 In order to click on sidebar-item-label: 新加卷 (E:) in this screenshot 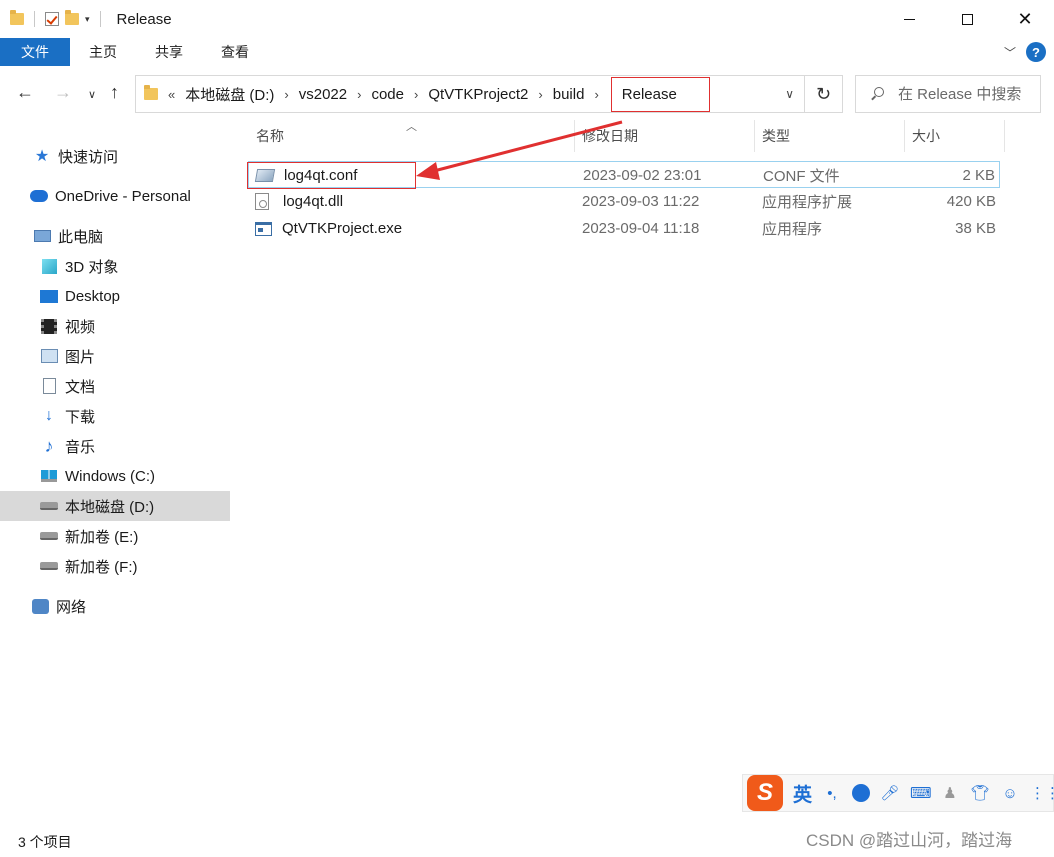, I will do `click(102, 537)`.